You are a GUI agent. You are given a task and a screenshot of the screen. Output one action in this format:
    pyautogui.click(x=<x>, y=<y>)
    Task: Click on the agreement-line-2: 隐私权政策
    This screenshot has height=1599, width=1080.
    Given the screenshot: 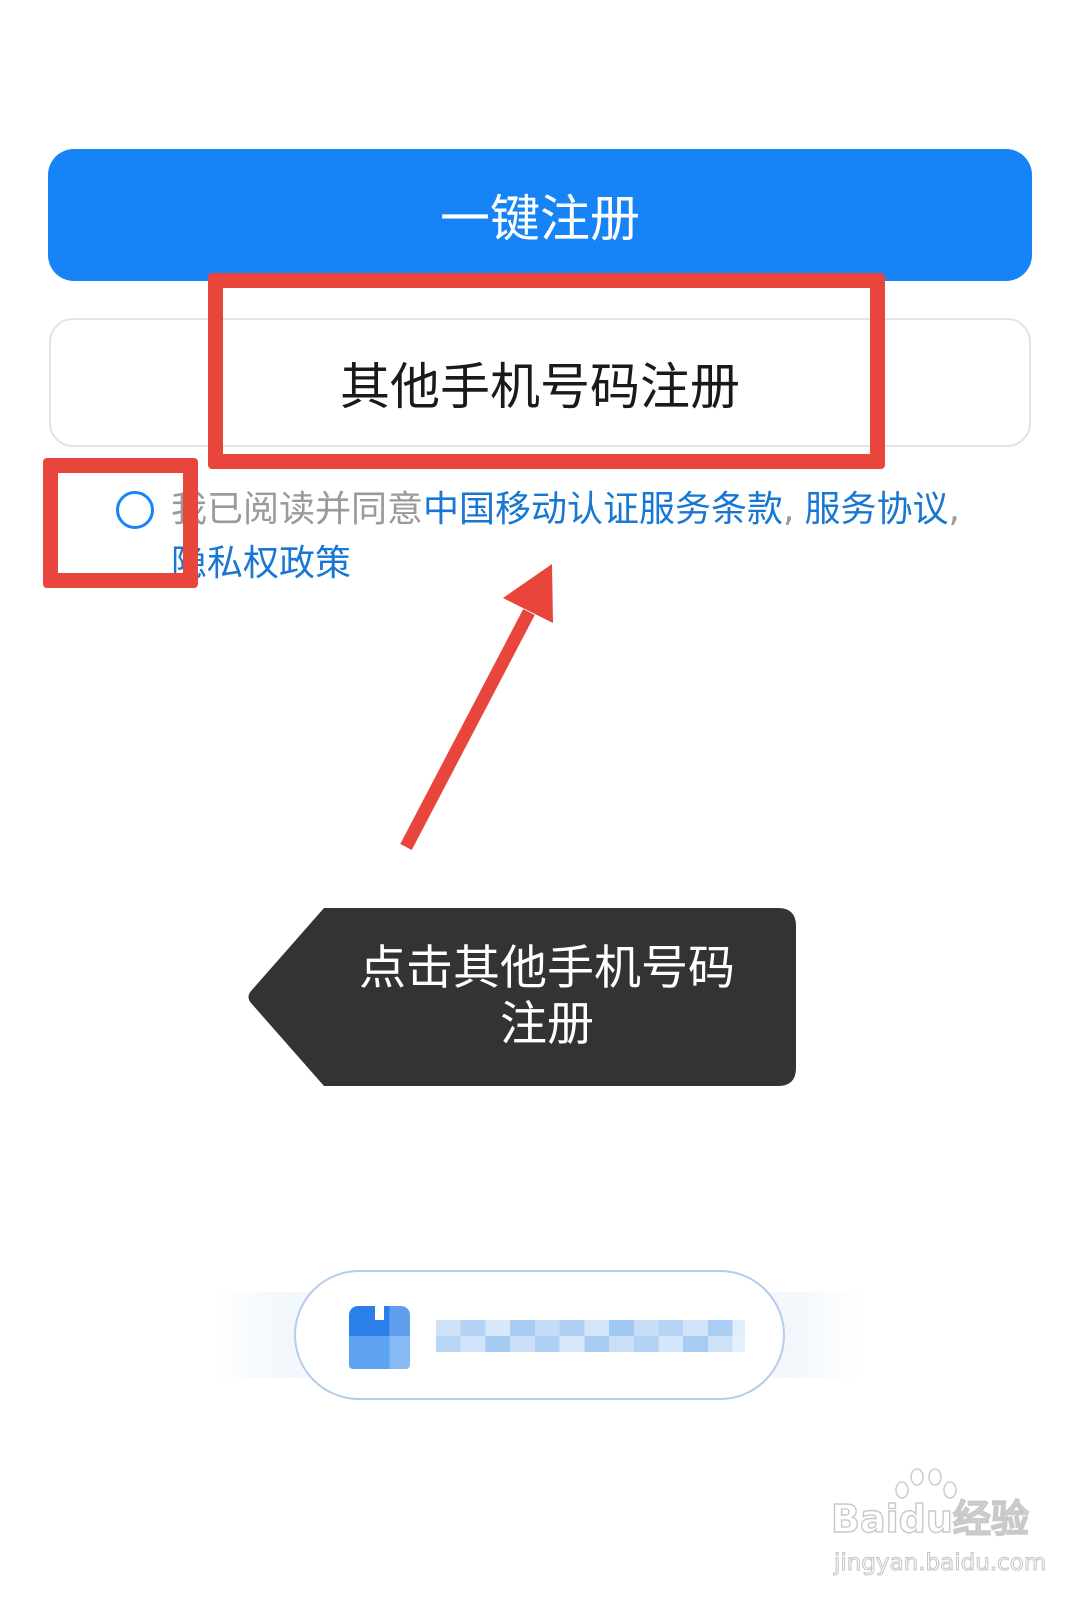 What is the action you would take?
    pyautogui.click(x=565, y=564)
    